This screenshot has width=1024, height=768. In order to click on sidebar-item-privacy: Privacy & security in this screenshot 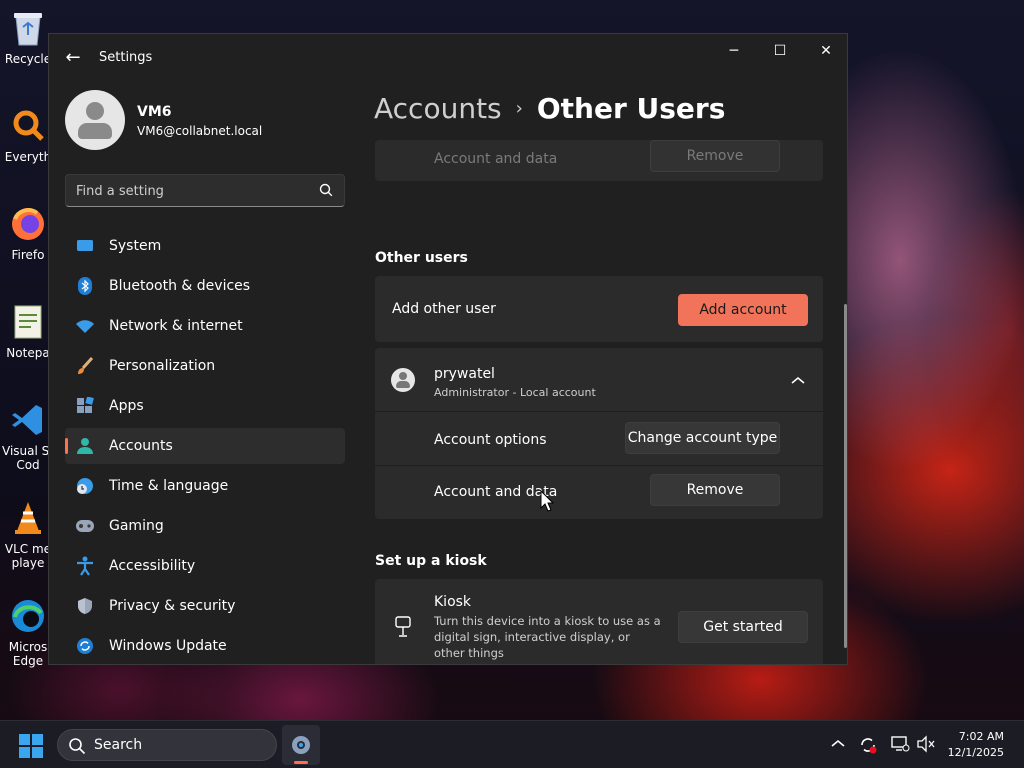, I will do `click(205, 606)`.